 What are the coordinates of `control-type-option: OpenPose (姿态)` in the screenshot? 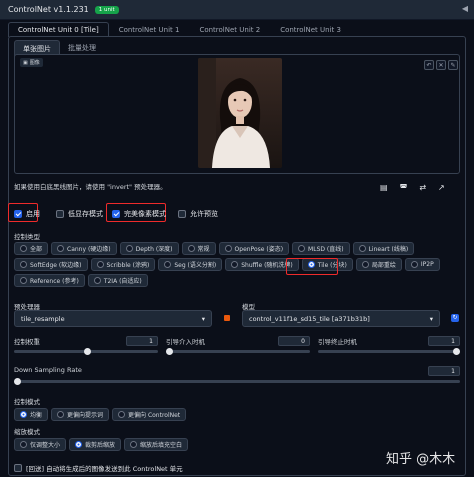 It's located at (254, 248).